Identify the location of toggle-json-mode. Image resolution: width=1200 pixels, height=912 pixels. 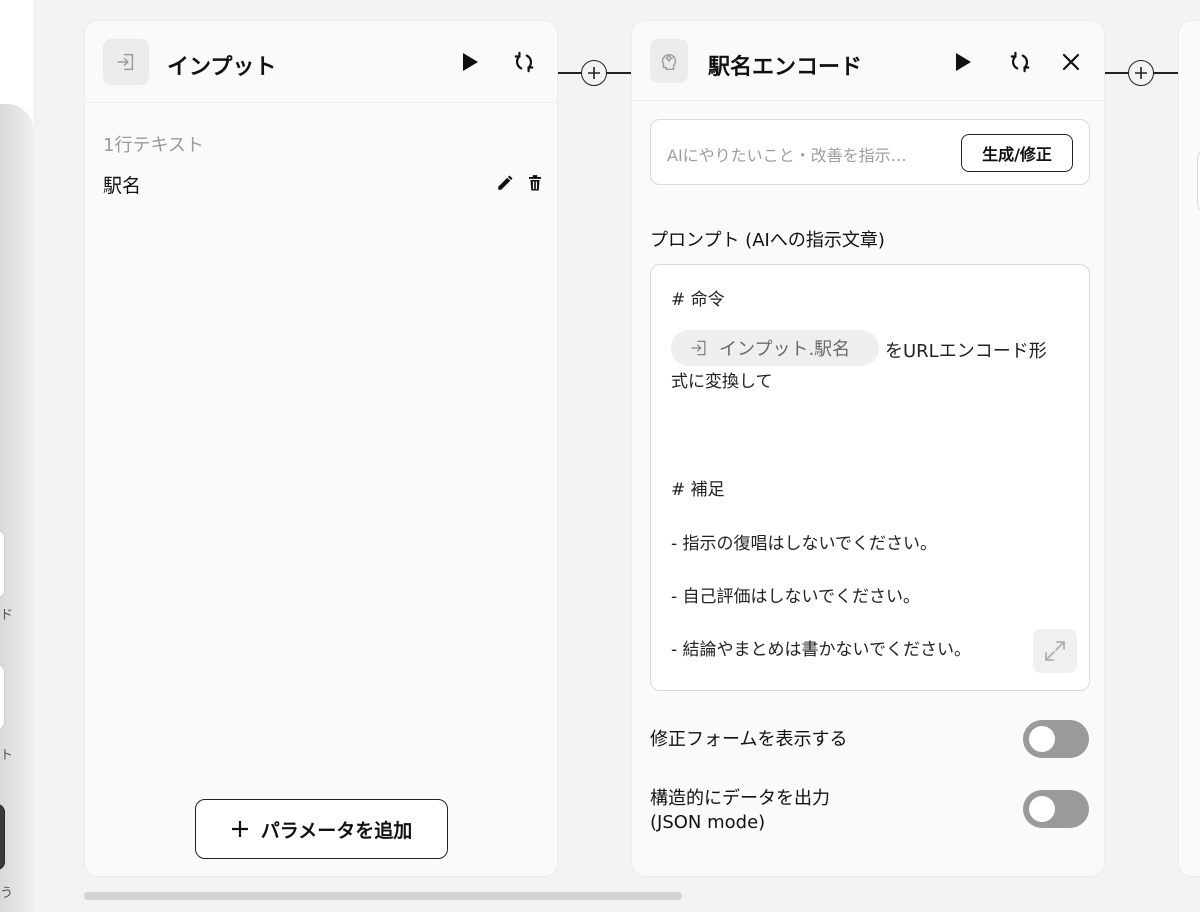
(1056, 809).